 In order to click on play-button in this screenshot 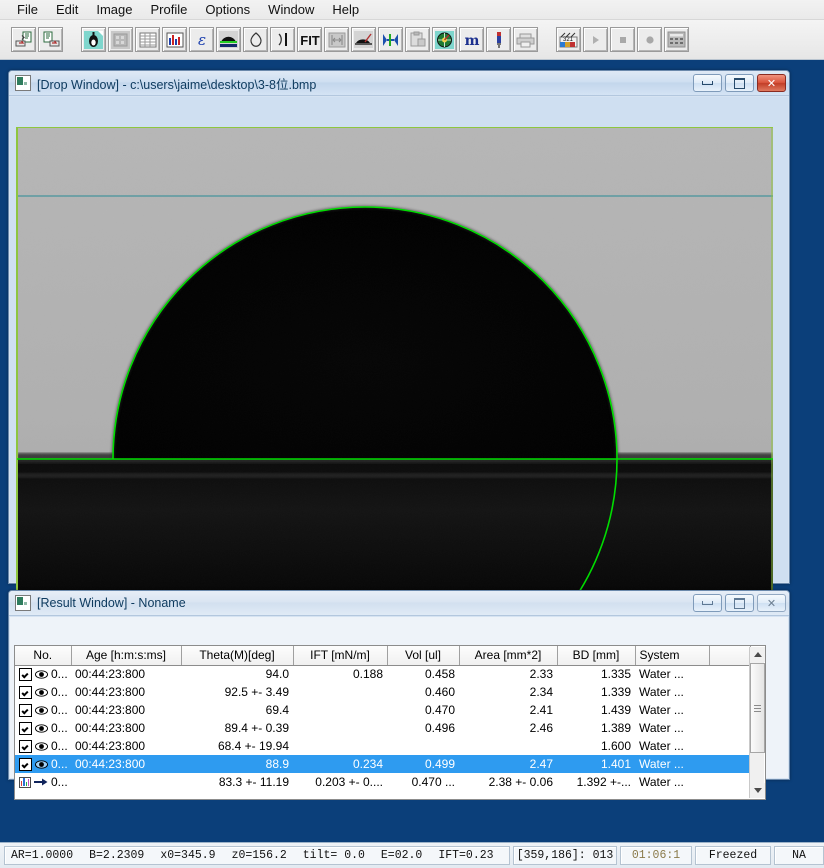, I will do `click(595, 39)`.